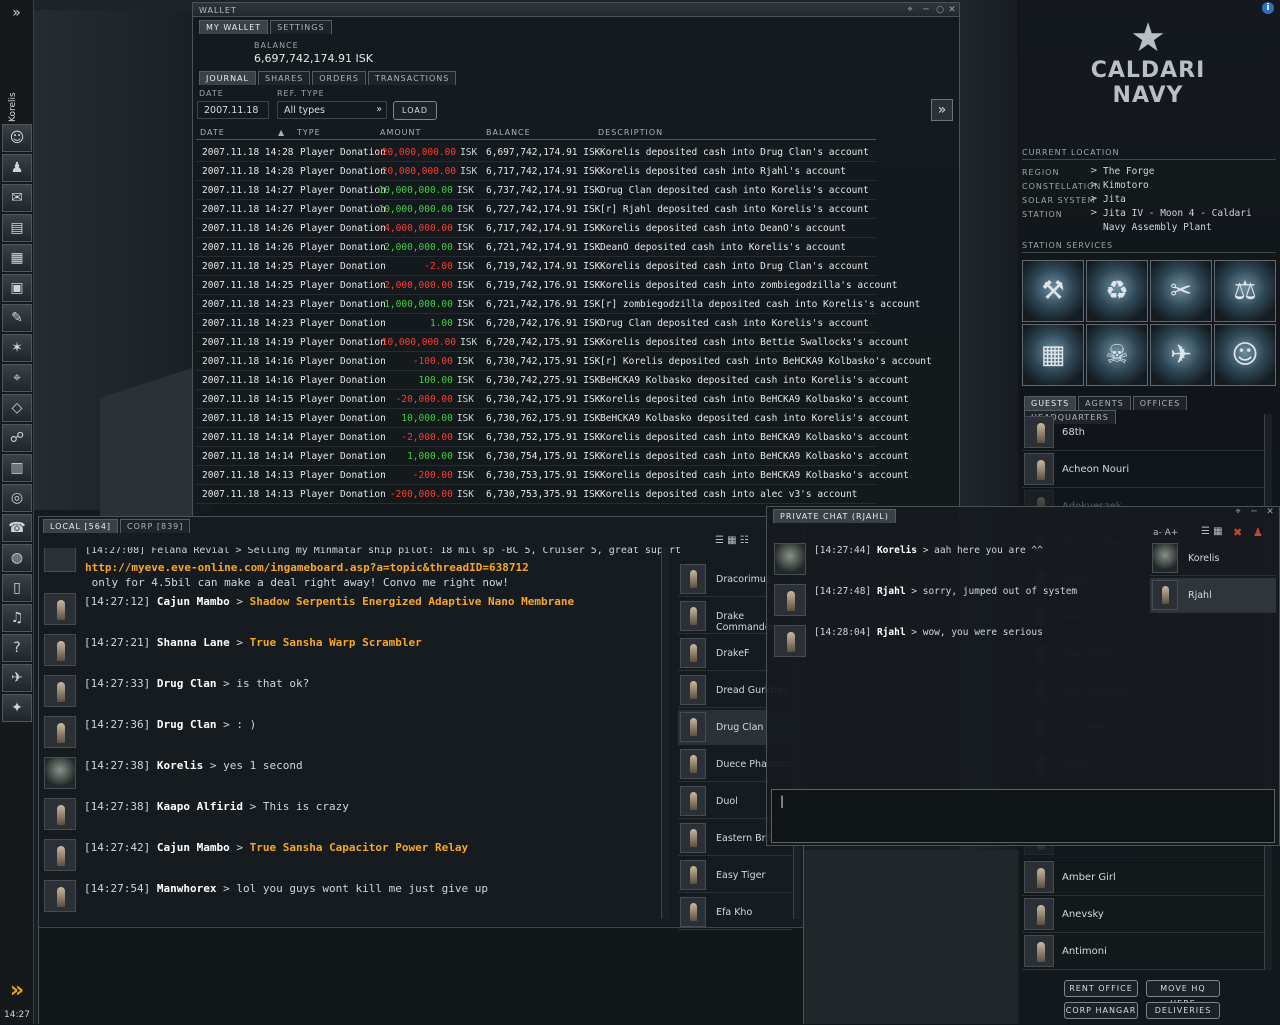  What do you see at coordinates (227, 78) in the screenshot?
I see `tab-journal: JOURNAL` at bounding box center [227, 78].